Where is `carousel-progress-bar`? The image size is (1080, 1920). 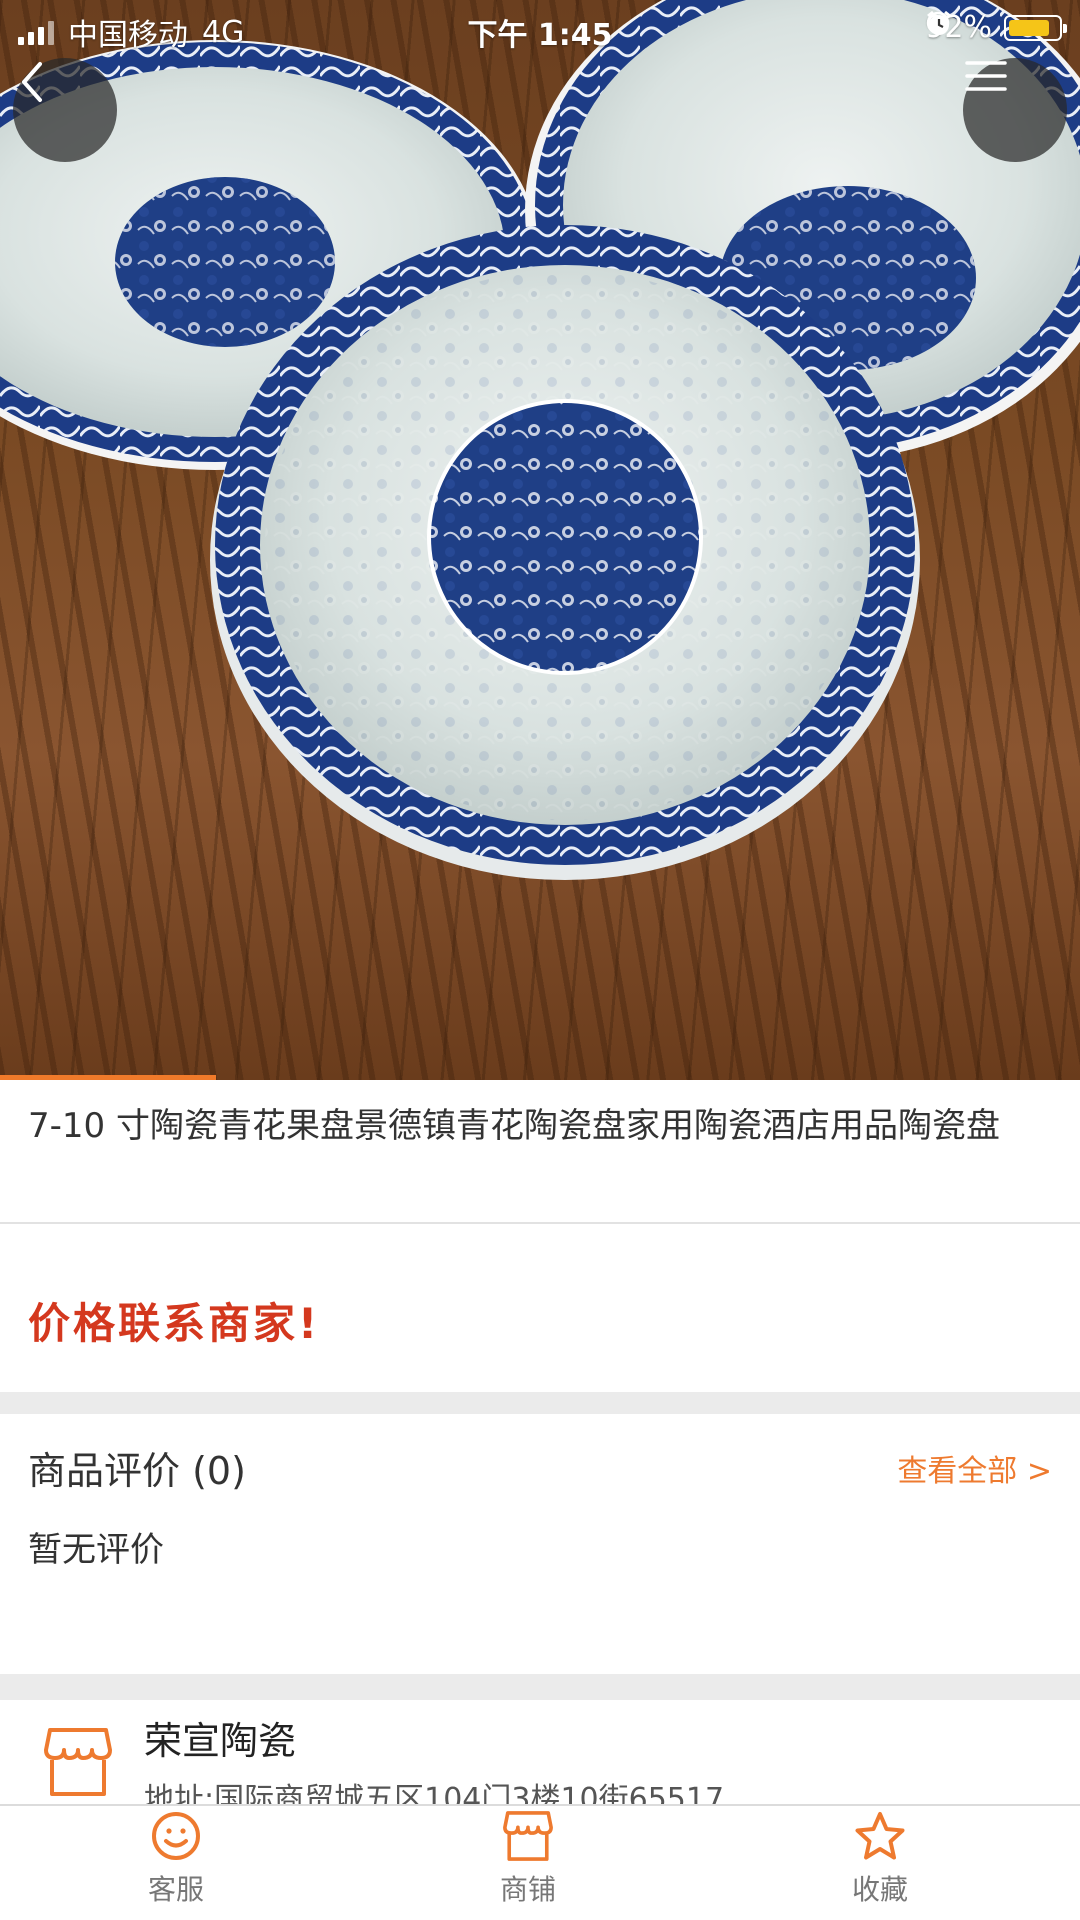
carousel-progress-bar is located at coordinates (108, 1077).